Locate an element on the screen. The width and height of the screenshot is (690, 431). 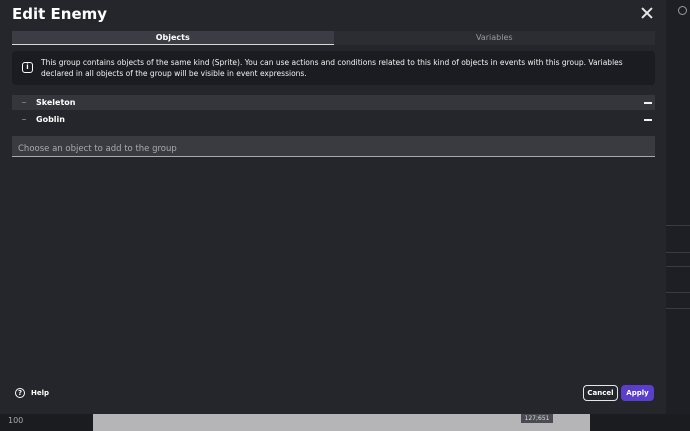
add-object-input is located at coordinates (333, 149).